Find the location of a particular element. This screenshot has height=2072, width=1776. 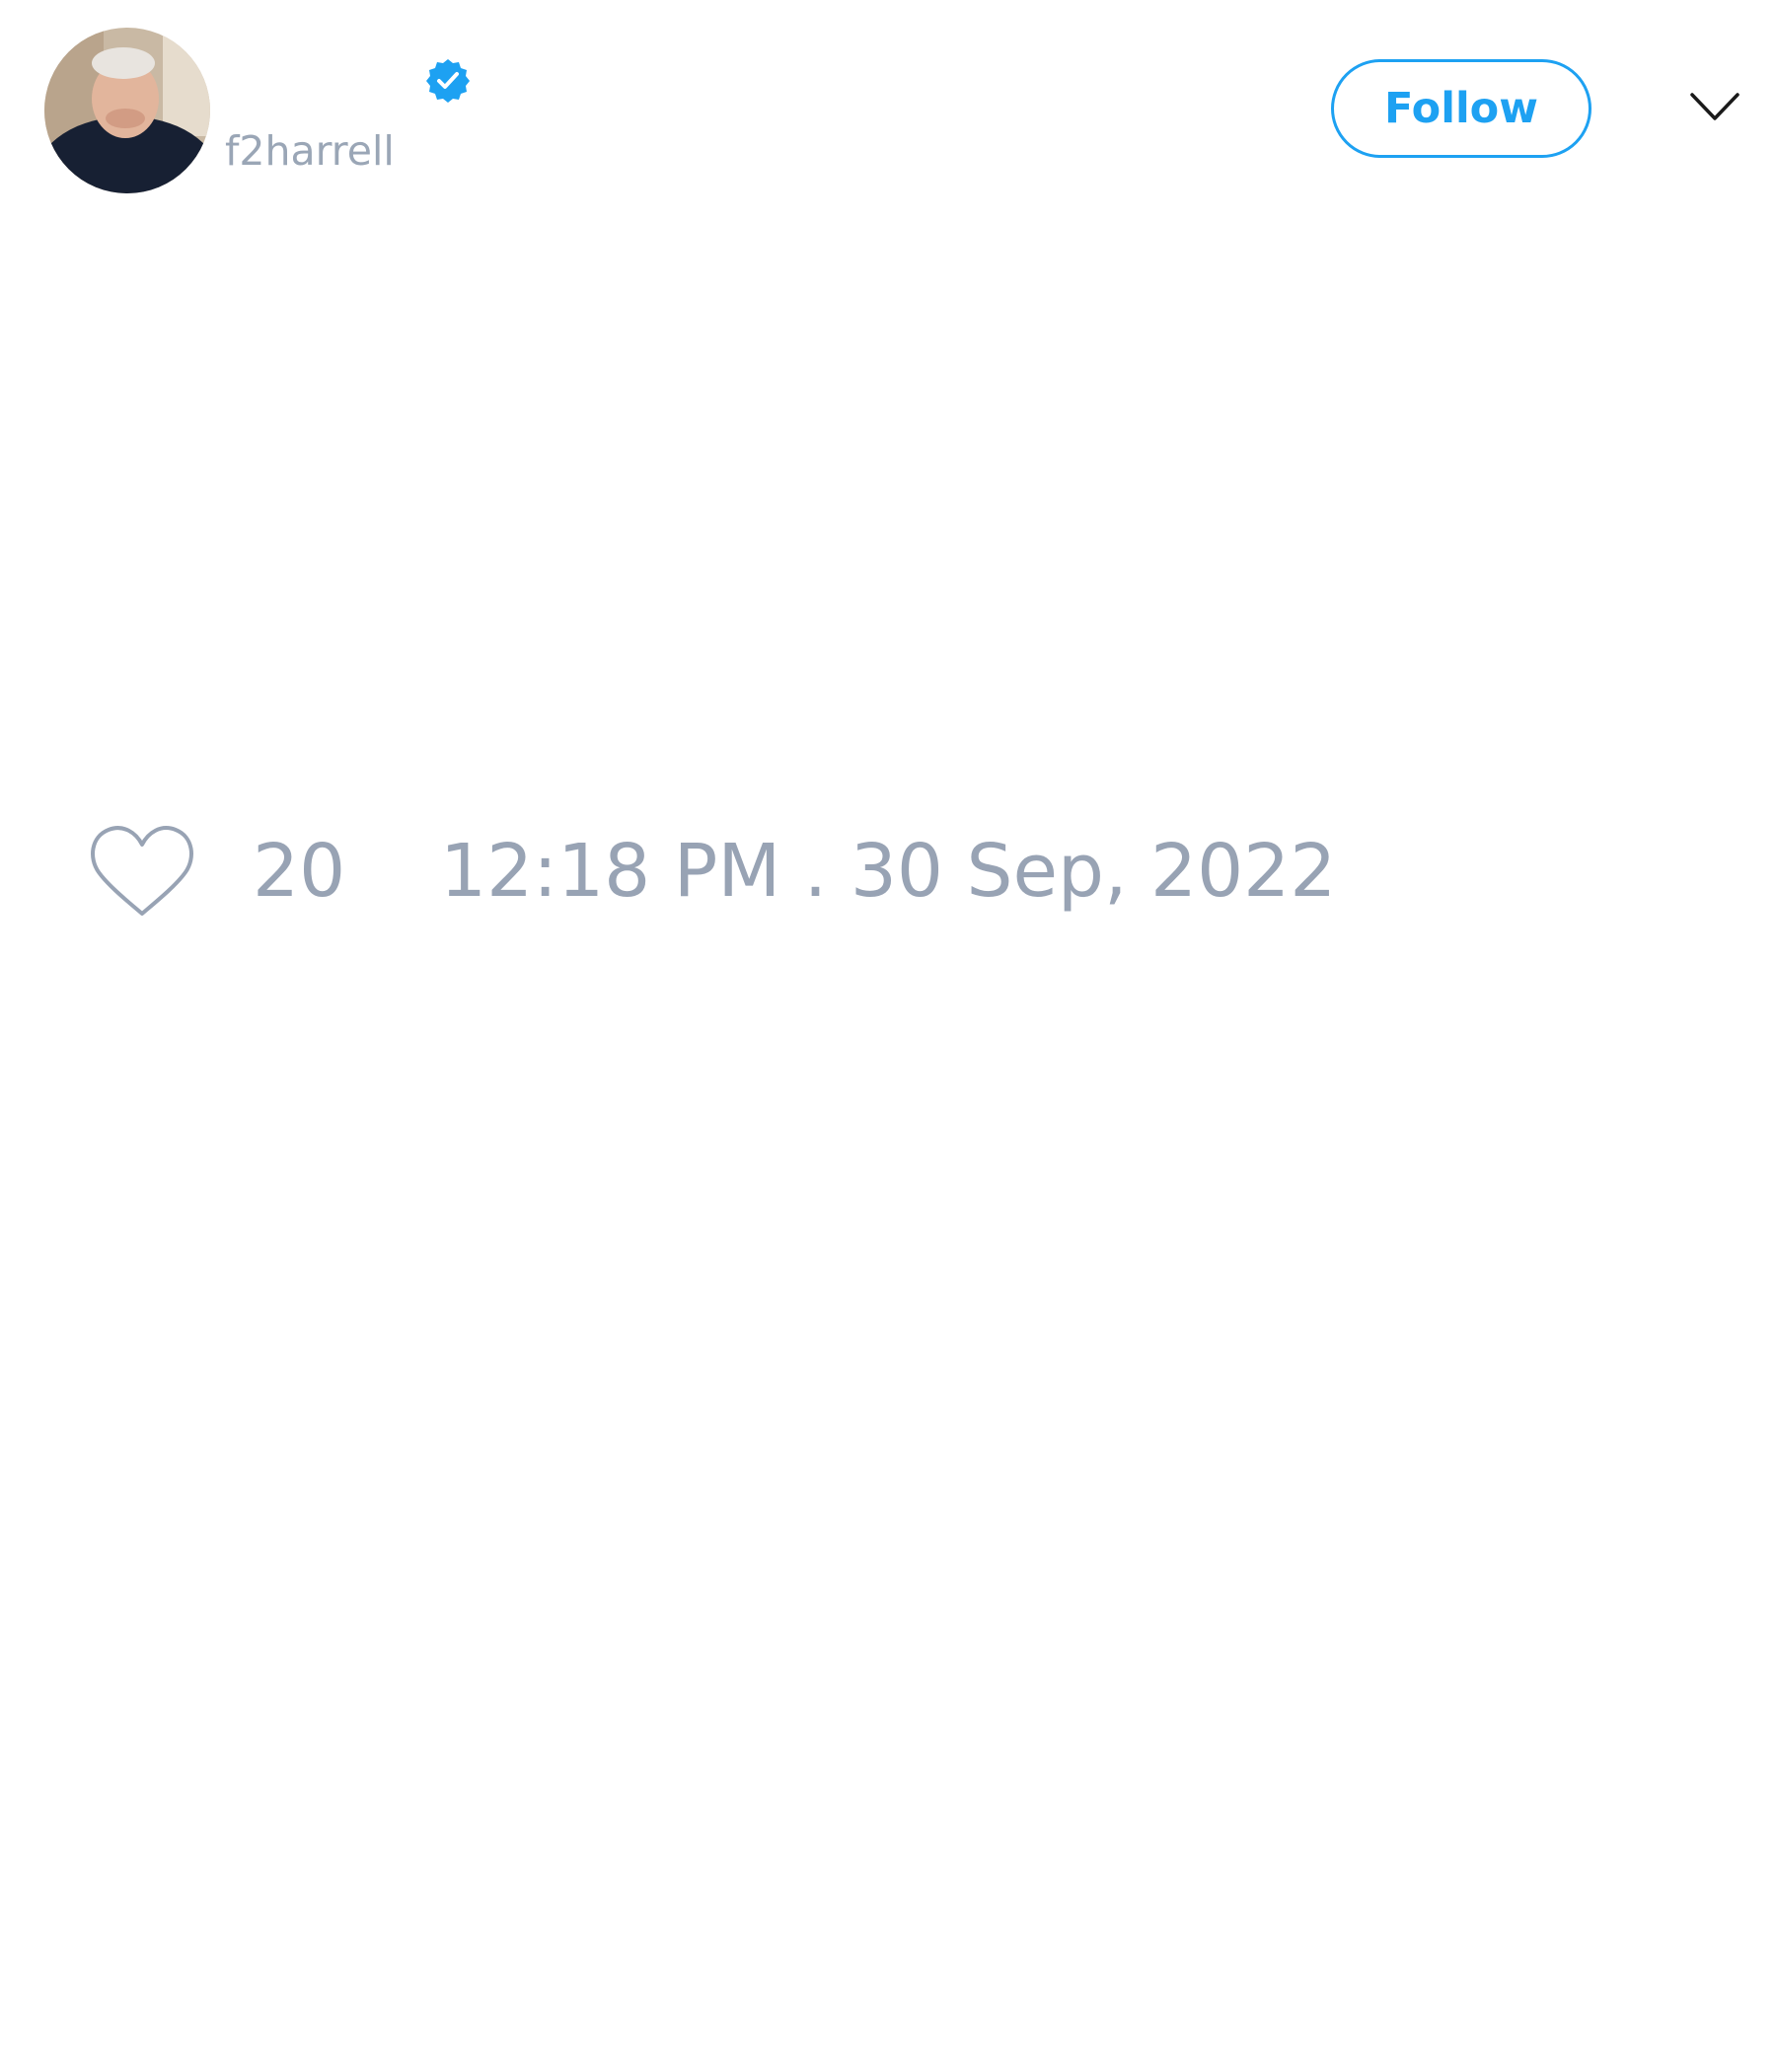

chevron-down-icon is located at coordinates (1714, 109).